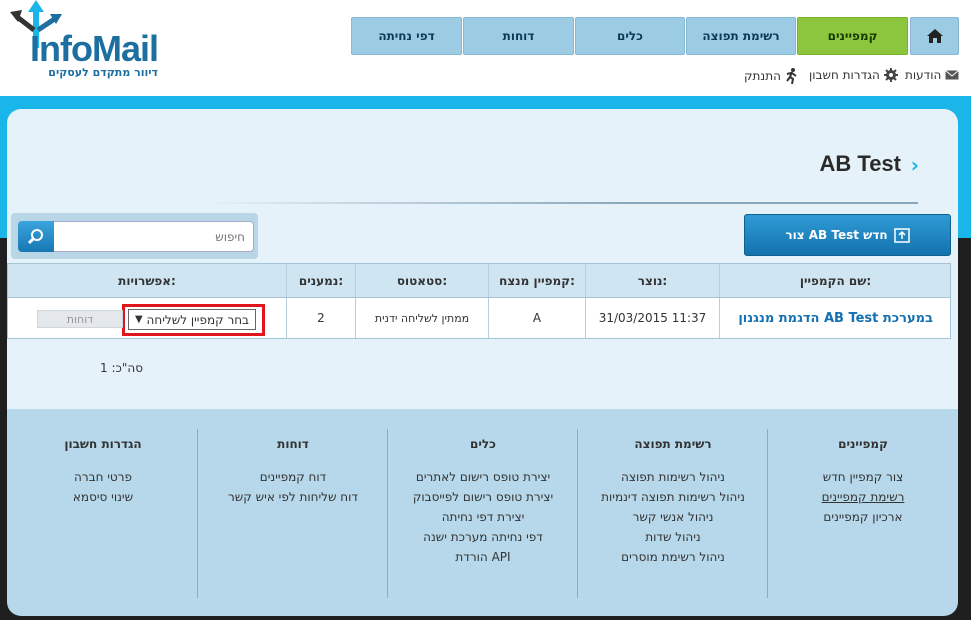 The width and height of the screenshot is (971, 620). Describe the element at coordinates (139, 319) in the screenshot. I see `dropdown-arrow-icon: ▼` at that location.